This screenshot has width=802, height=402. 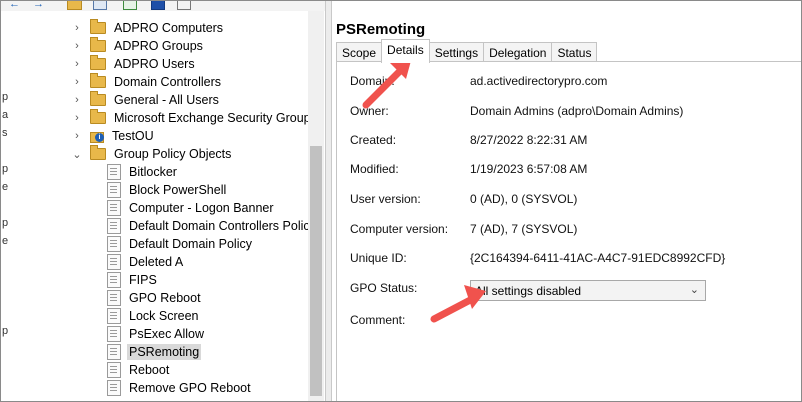 I want to click on help-icon, so click(x=158, y=5).